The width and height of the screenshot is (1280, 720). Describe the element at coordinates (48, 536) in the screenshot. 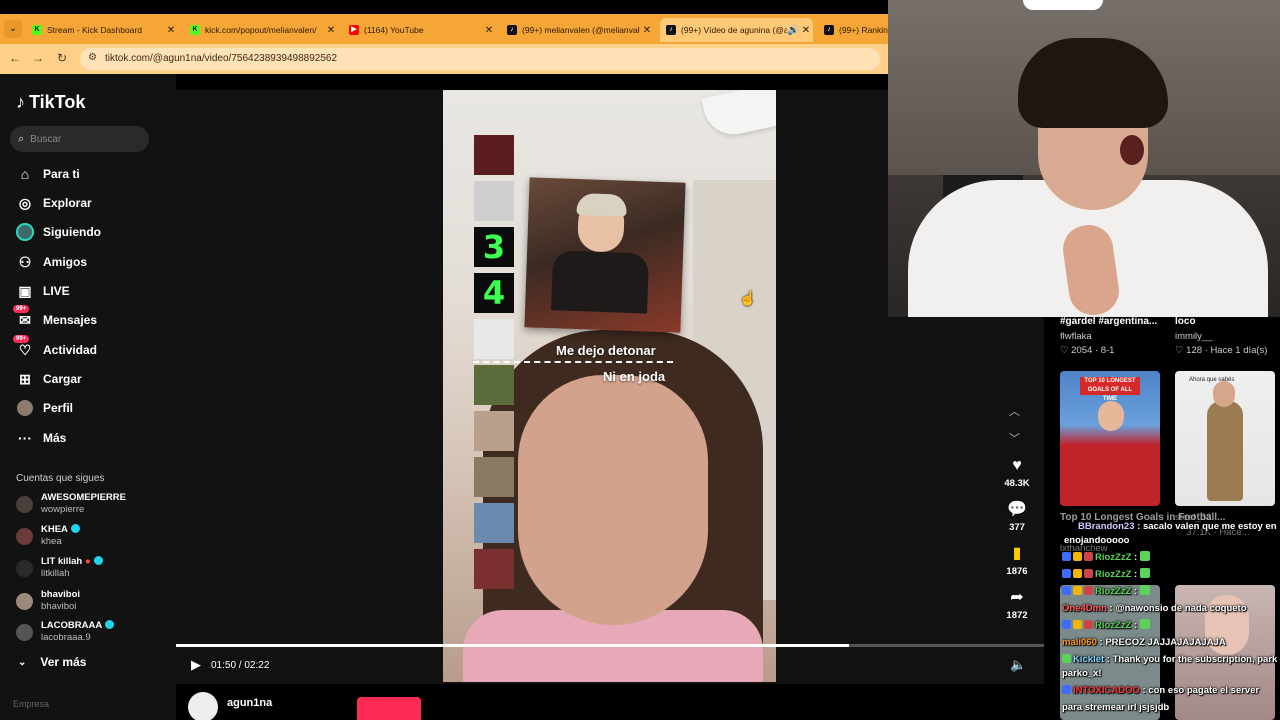

I see `following-item: KHEA khea` at that location.